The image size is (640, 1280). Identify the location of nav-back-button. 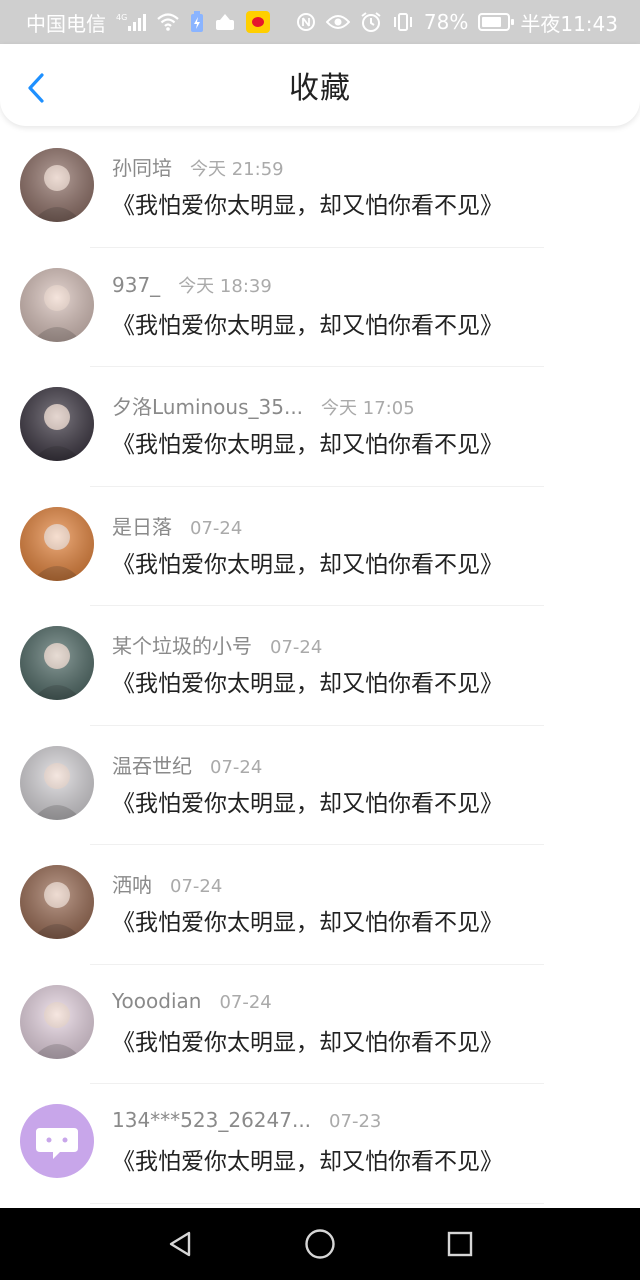
(180, 1244).